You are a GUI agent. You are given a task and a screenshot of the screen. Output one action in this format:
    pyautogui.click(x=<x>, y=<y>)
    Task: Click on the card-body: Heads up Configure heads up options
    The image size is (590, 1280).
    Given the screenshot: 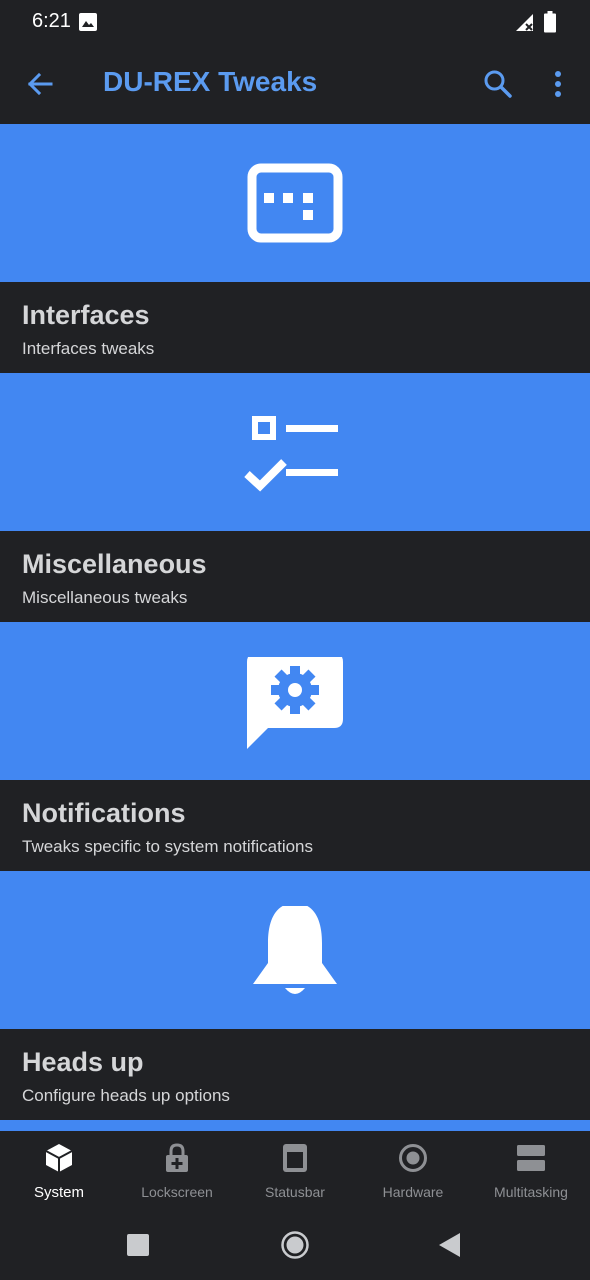 What is the action you would take?
    pyautogui.click(x=295, y=1074)
    